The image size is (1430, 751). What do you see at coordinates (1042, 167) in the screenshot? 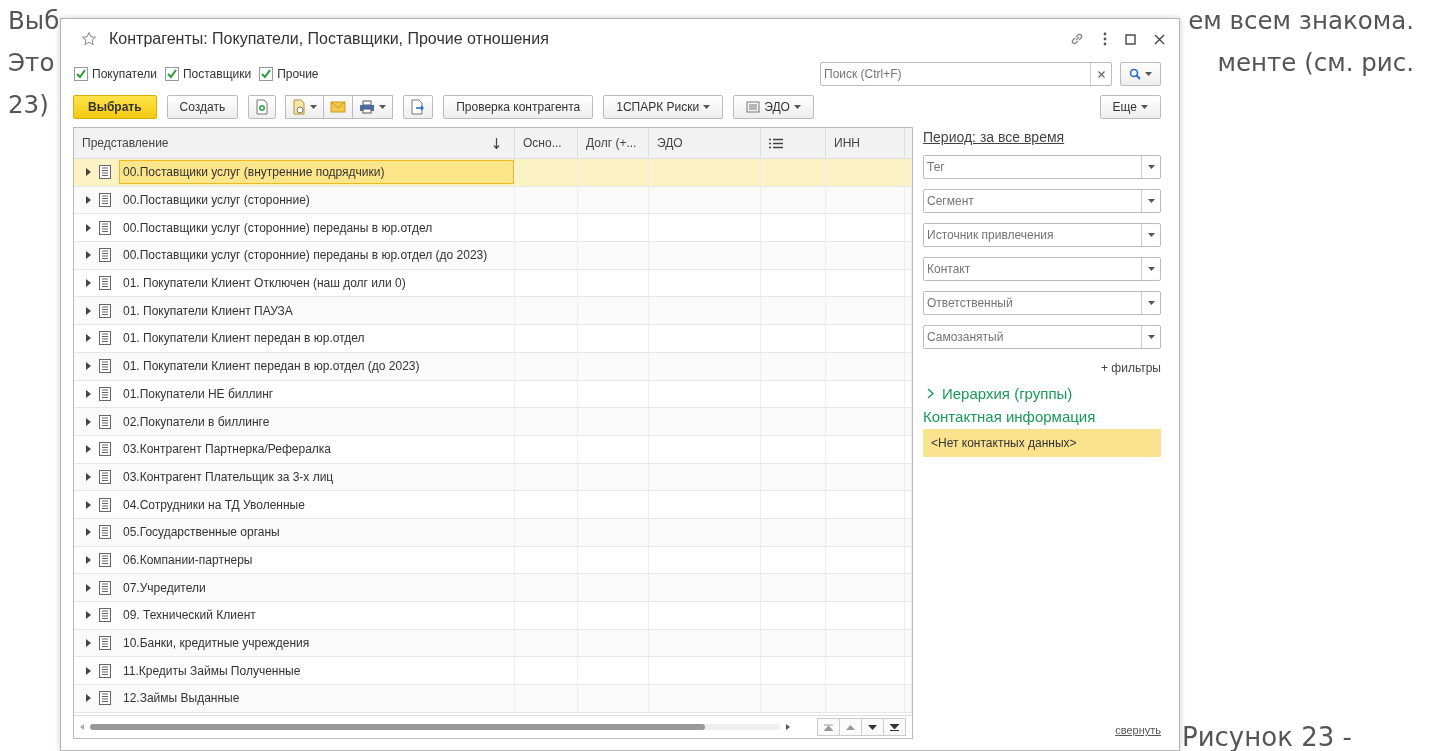
I see `filter-dropdown: Тег` at bounding box center [1042, 167].